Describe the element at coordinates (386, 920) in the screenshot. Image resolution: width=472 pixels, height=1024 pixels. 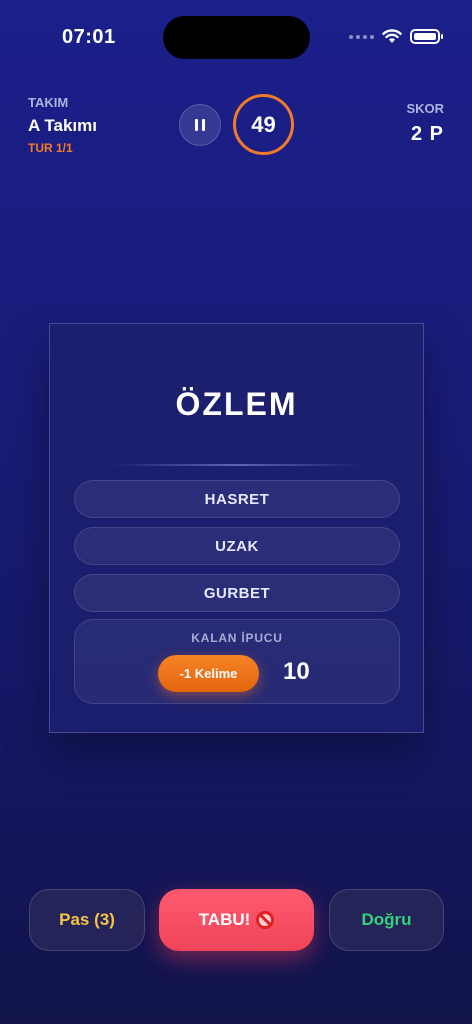
I see `correct-button: Doğru` at that location.